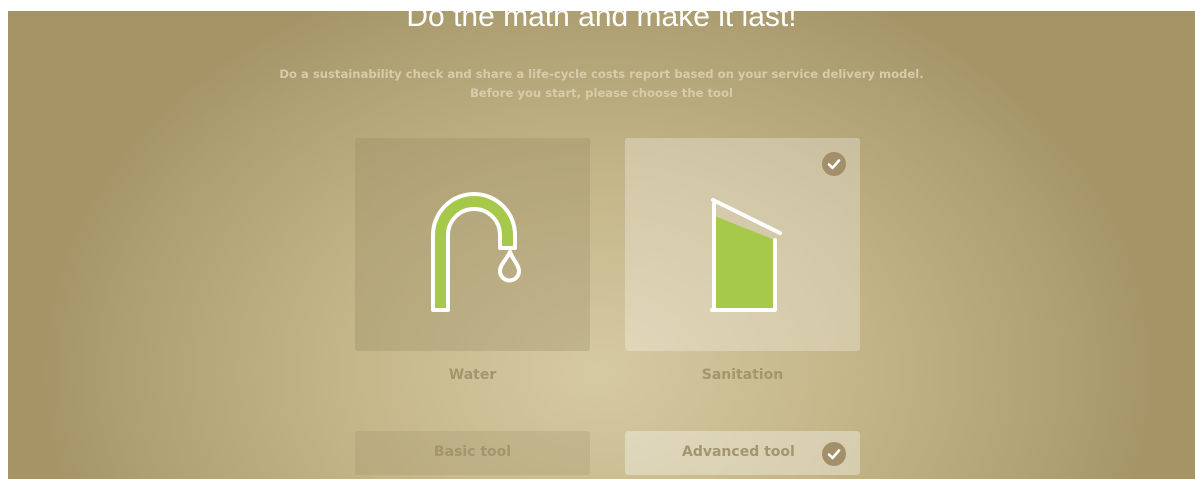 The height and width of the screenshot is (479, 1195). What do you see at coordinates (472, 375) in the screenshot?
I see `water-option-label: Water` at bounding box center [472, 375].